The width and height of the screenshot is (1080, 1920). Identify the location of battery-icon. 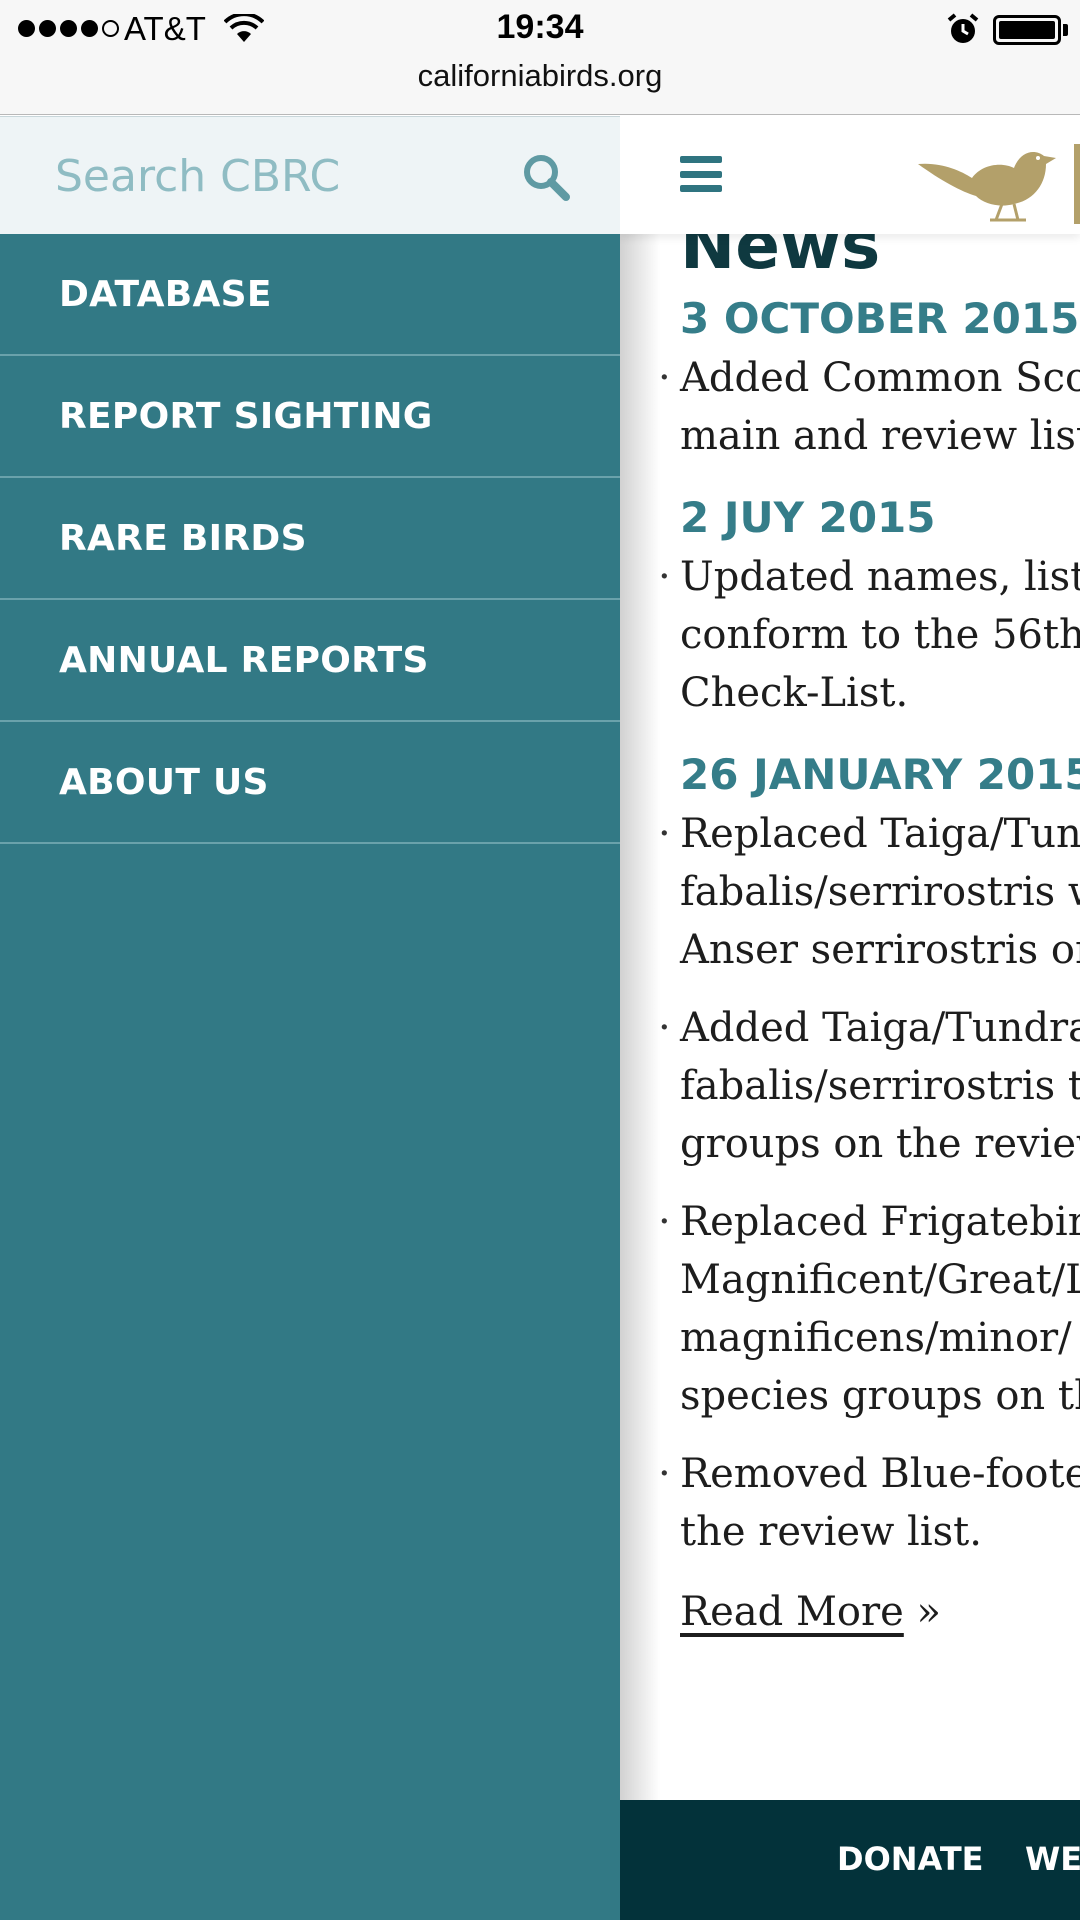
(1027, 30).